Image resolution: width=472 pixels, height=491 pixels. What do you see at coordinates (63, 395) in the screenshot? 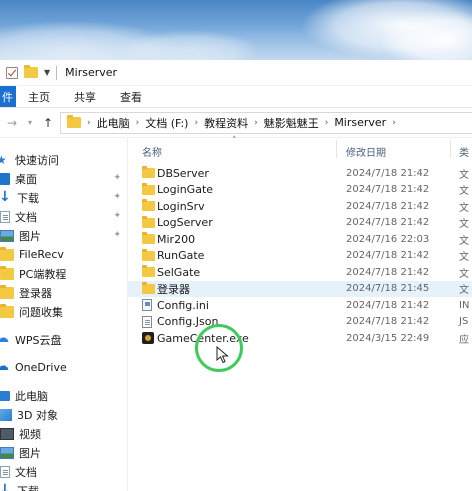
I see `nav-this-pc: 此电脑` at bounding box center [63, 395].